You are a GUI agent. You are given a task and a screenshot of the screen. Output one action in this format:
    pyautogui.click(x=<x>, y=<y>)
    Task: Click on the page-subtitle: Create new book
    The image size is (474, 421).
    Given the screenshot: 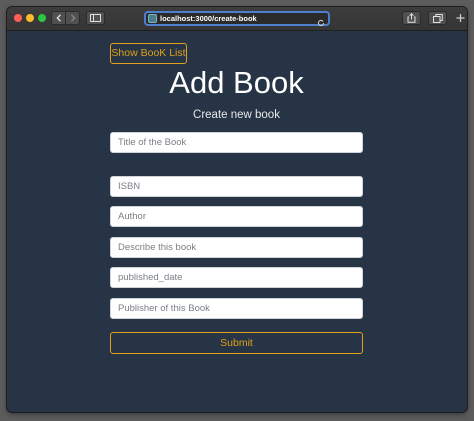 What is the action you would take?
    pyautogui.click(x=236, y=115)
    